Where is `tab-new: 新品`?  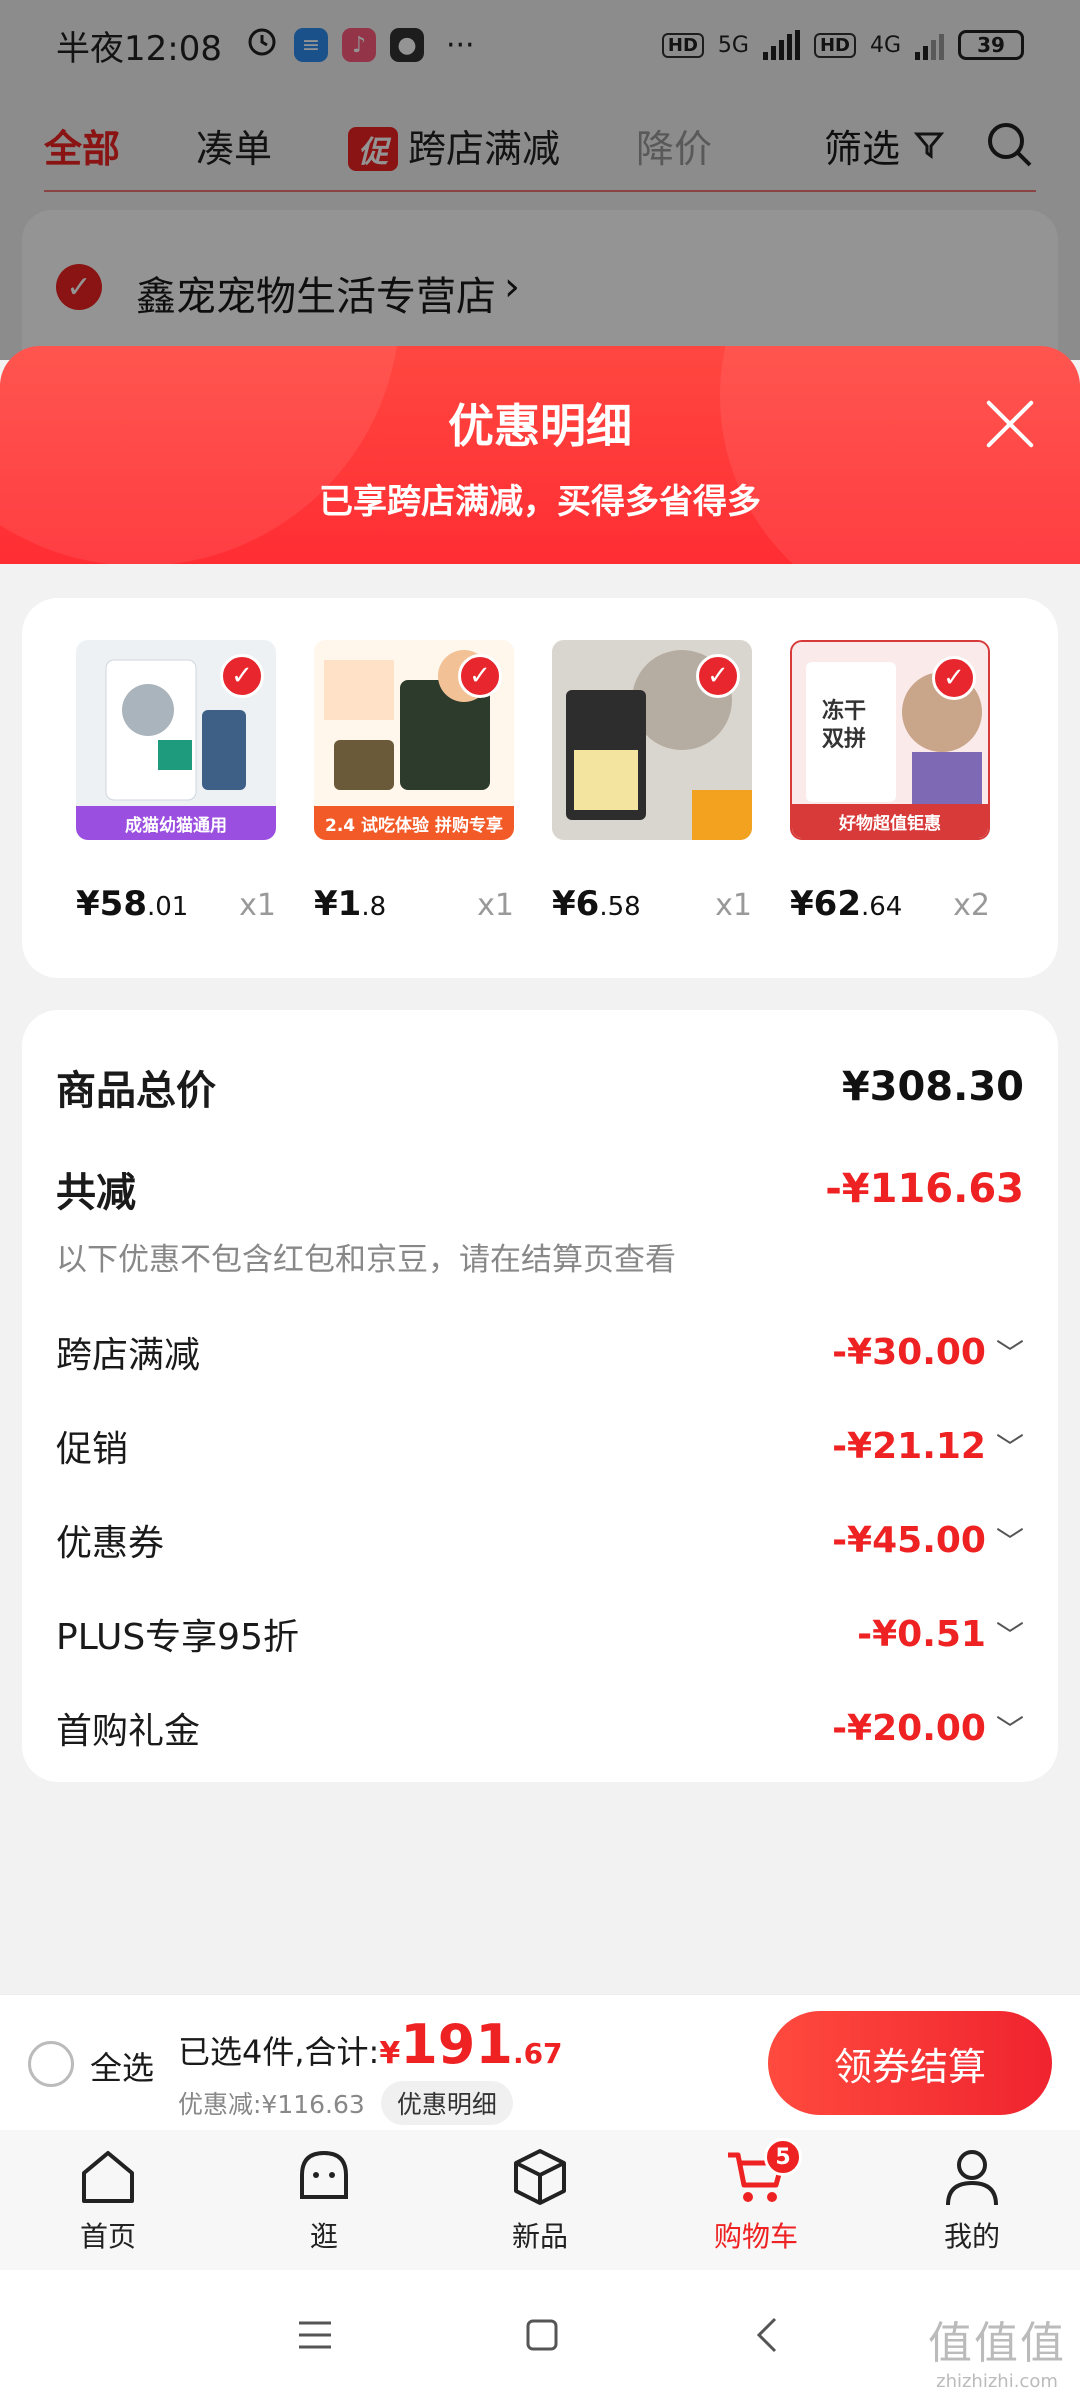 tab-new: 新品 is located at coordinates (540, 2200).